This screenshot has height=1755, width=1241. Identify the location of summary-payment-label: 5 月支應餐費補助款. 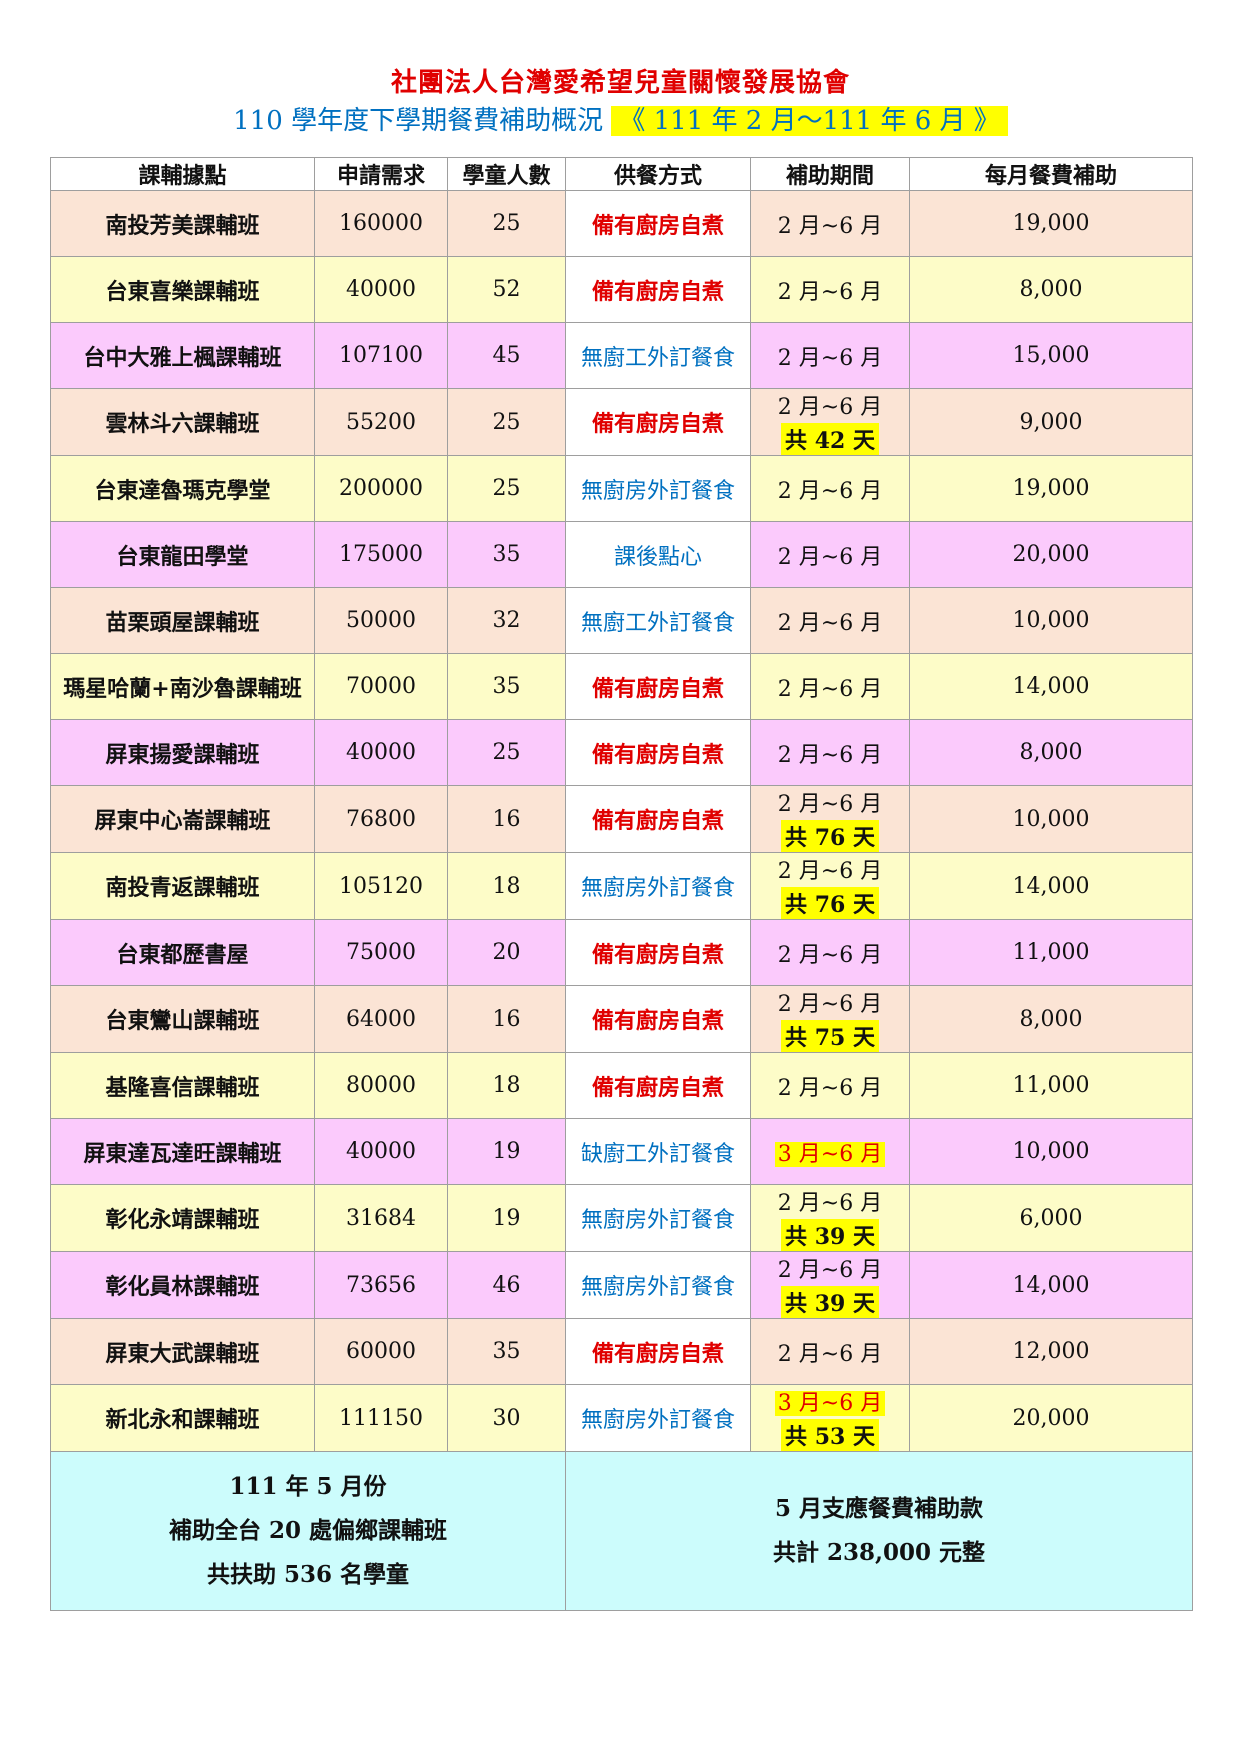
(878, 1508).